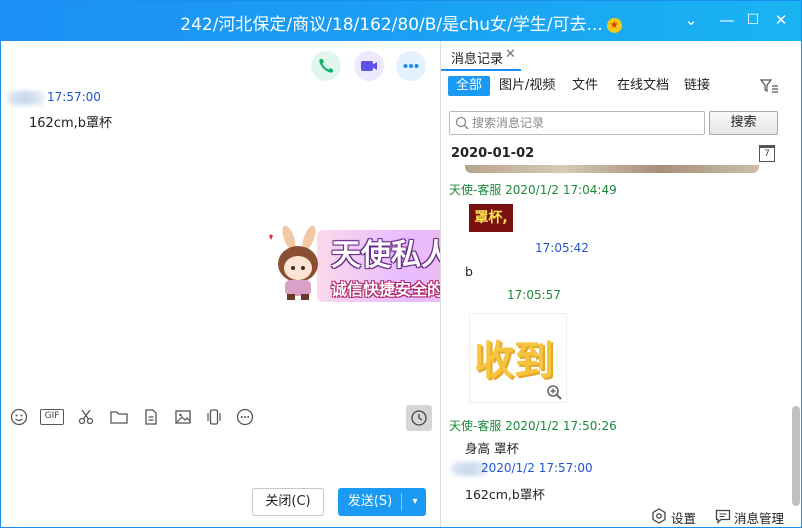 This screenshot has height=528, width=802. What do you see at coordinates (151, 417) in the screenshot?
I see `document-icon` at bounding box center [151, 417].